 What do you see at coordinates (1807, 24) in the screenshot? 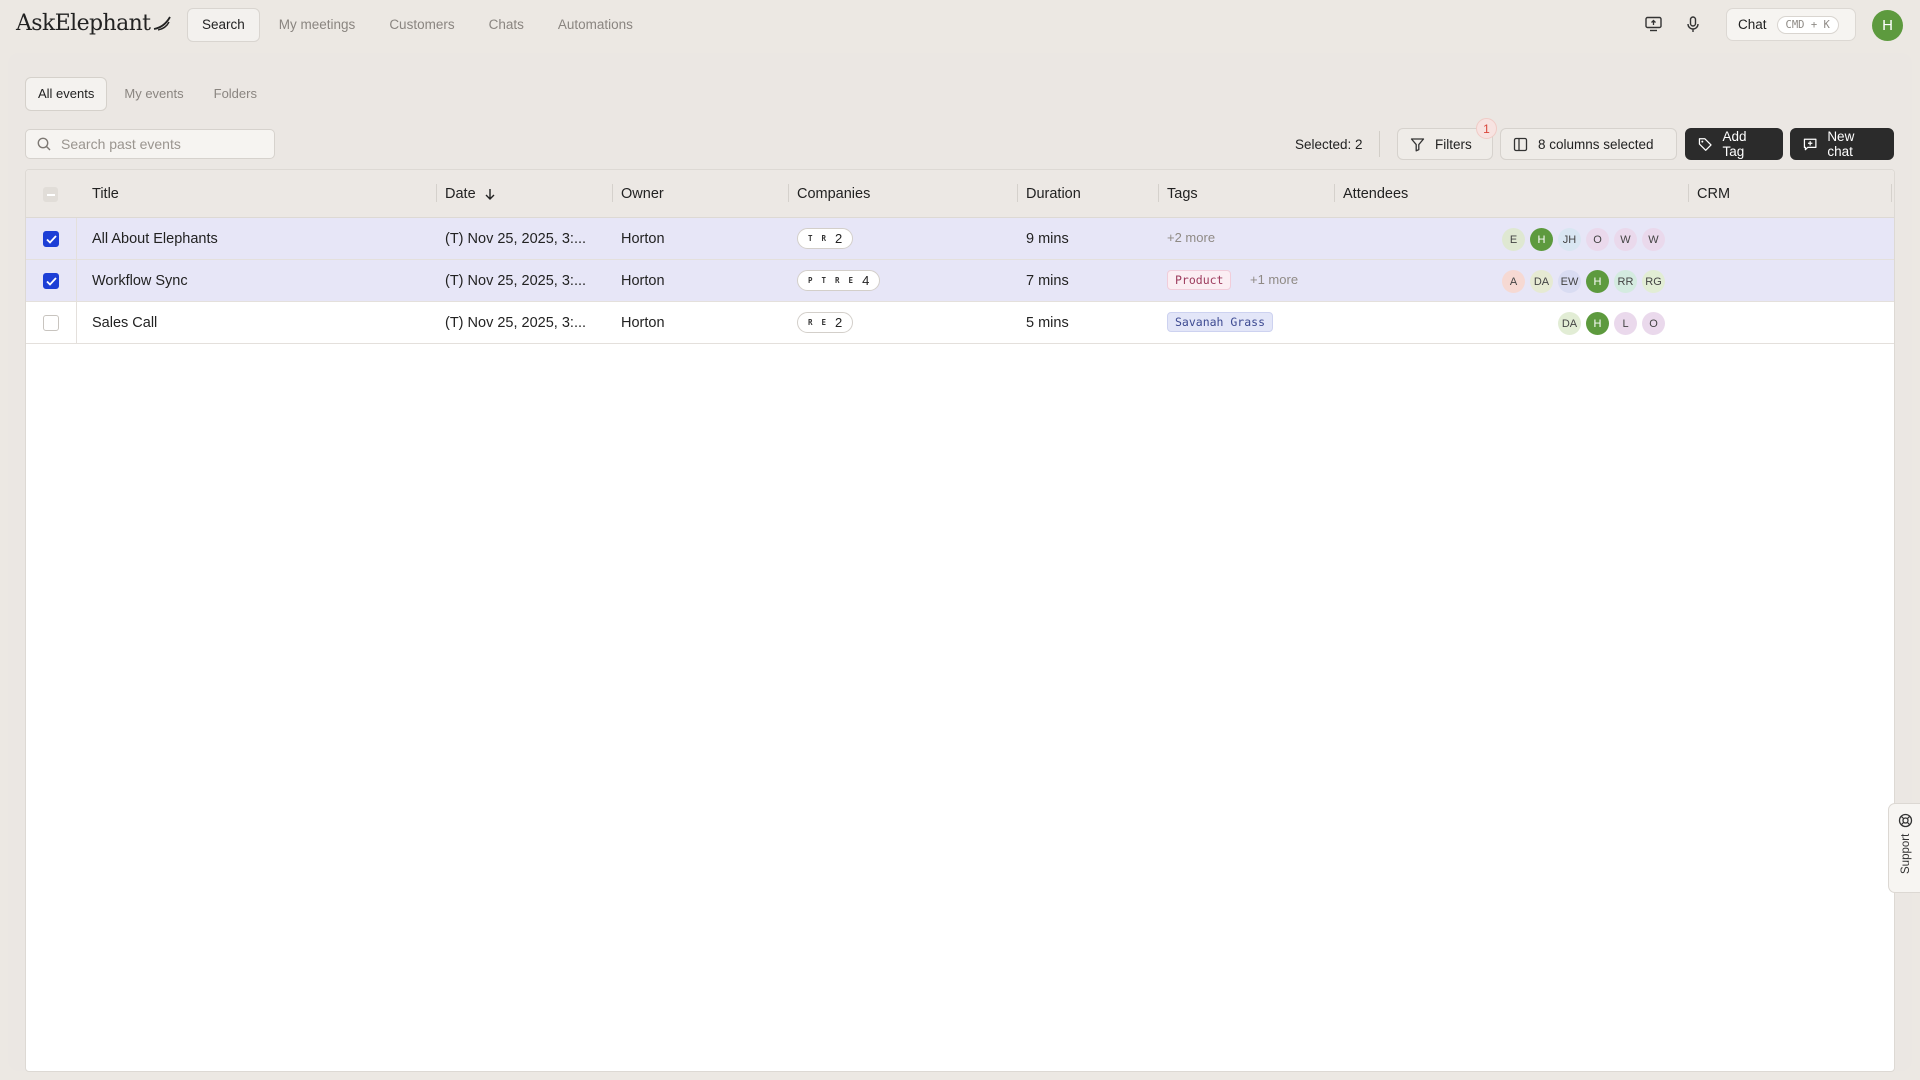
I see `chat-shortcut: CMD + K` at bounding box center [1807, 24].